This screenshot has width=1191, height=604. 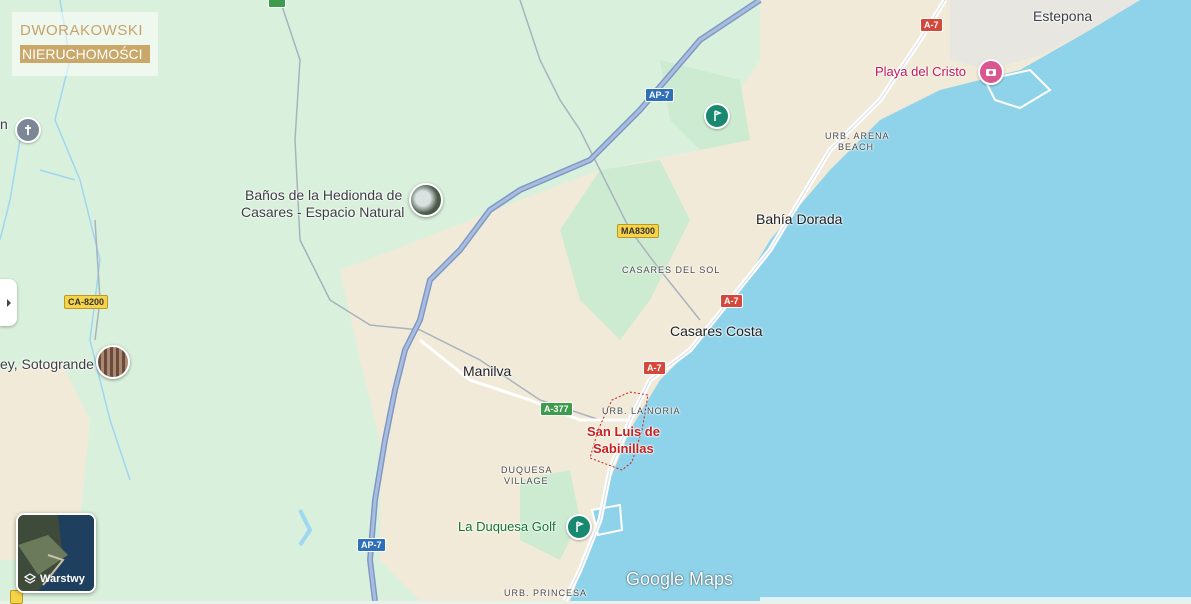 I want to click on label-san-luis-line2: Sabinillas, so click(x=623, y=449).